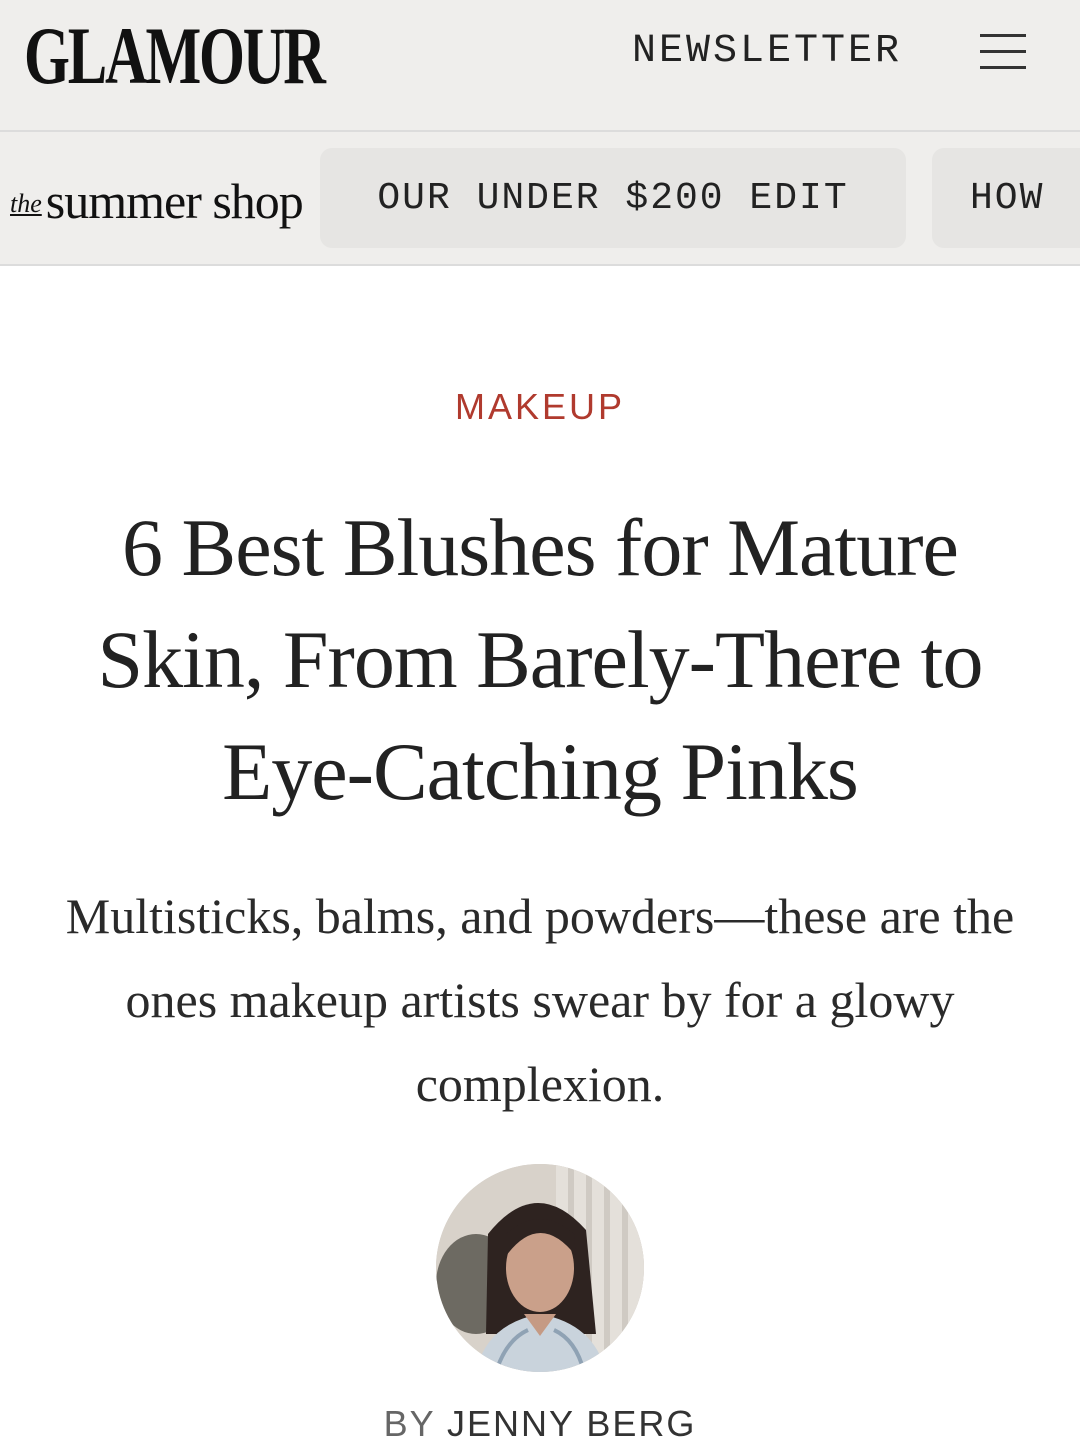 The image size is (1080, 1444). I want to click on nav-chip-under-200-edit: OUR UNDER $200 EDIT, so click(613, 198).